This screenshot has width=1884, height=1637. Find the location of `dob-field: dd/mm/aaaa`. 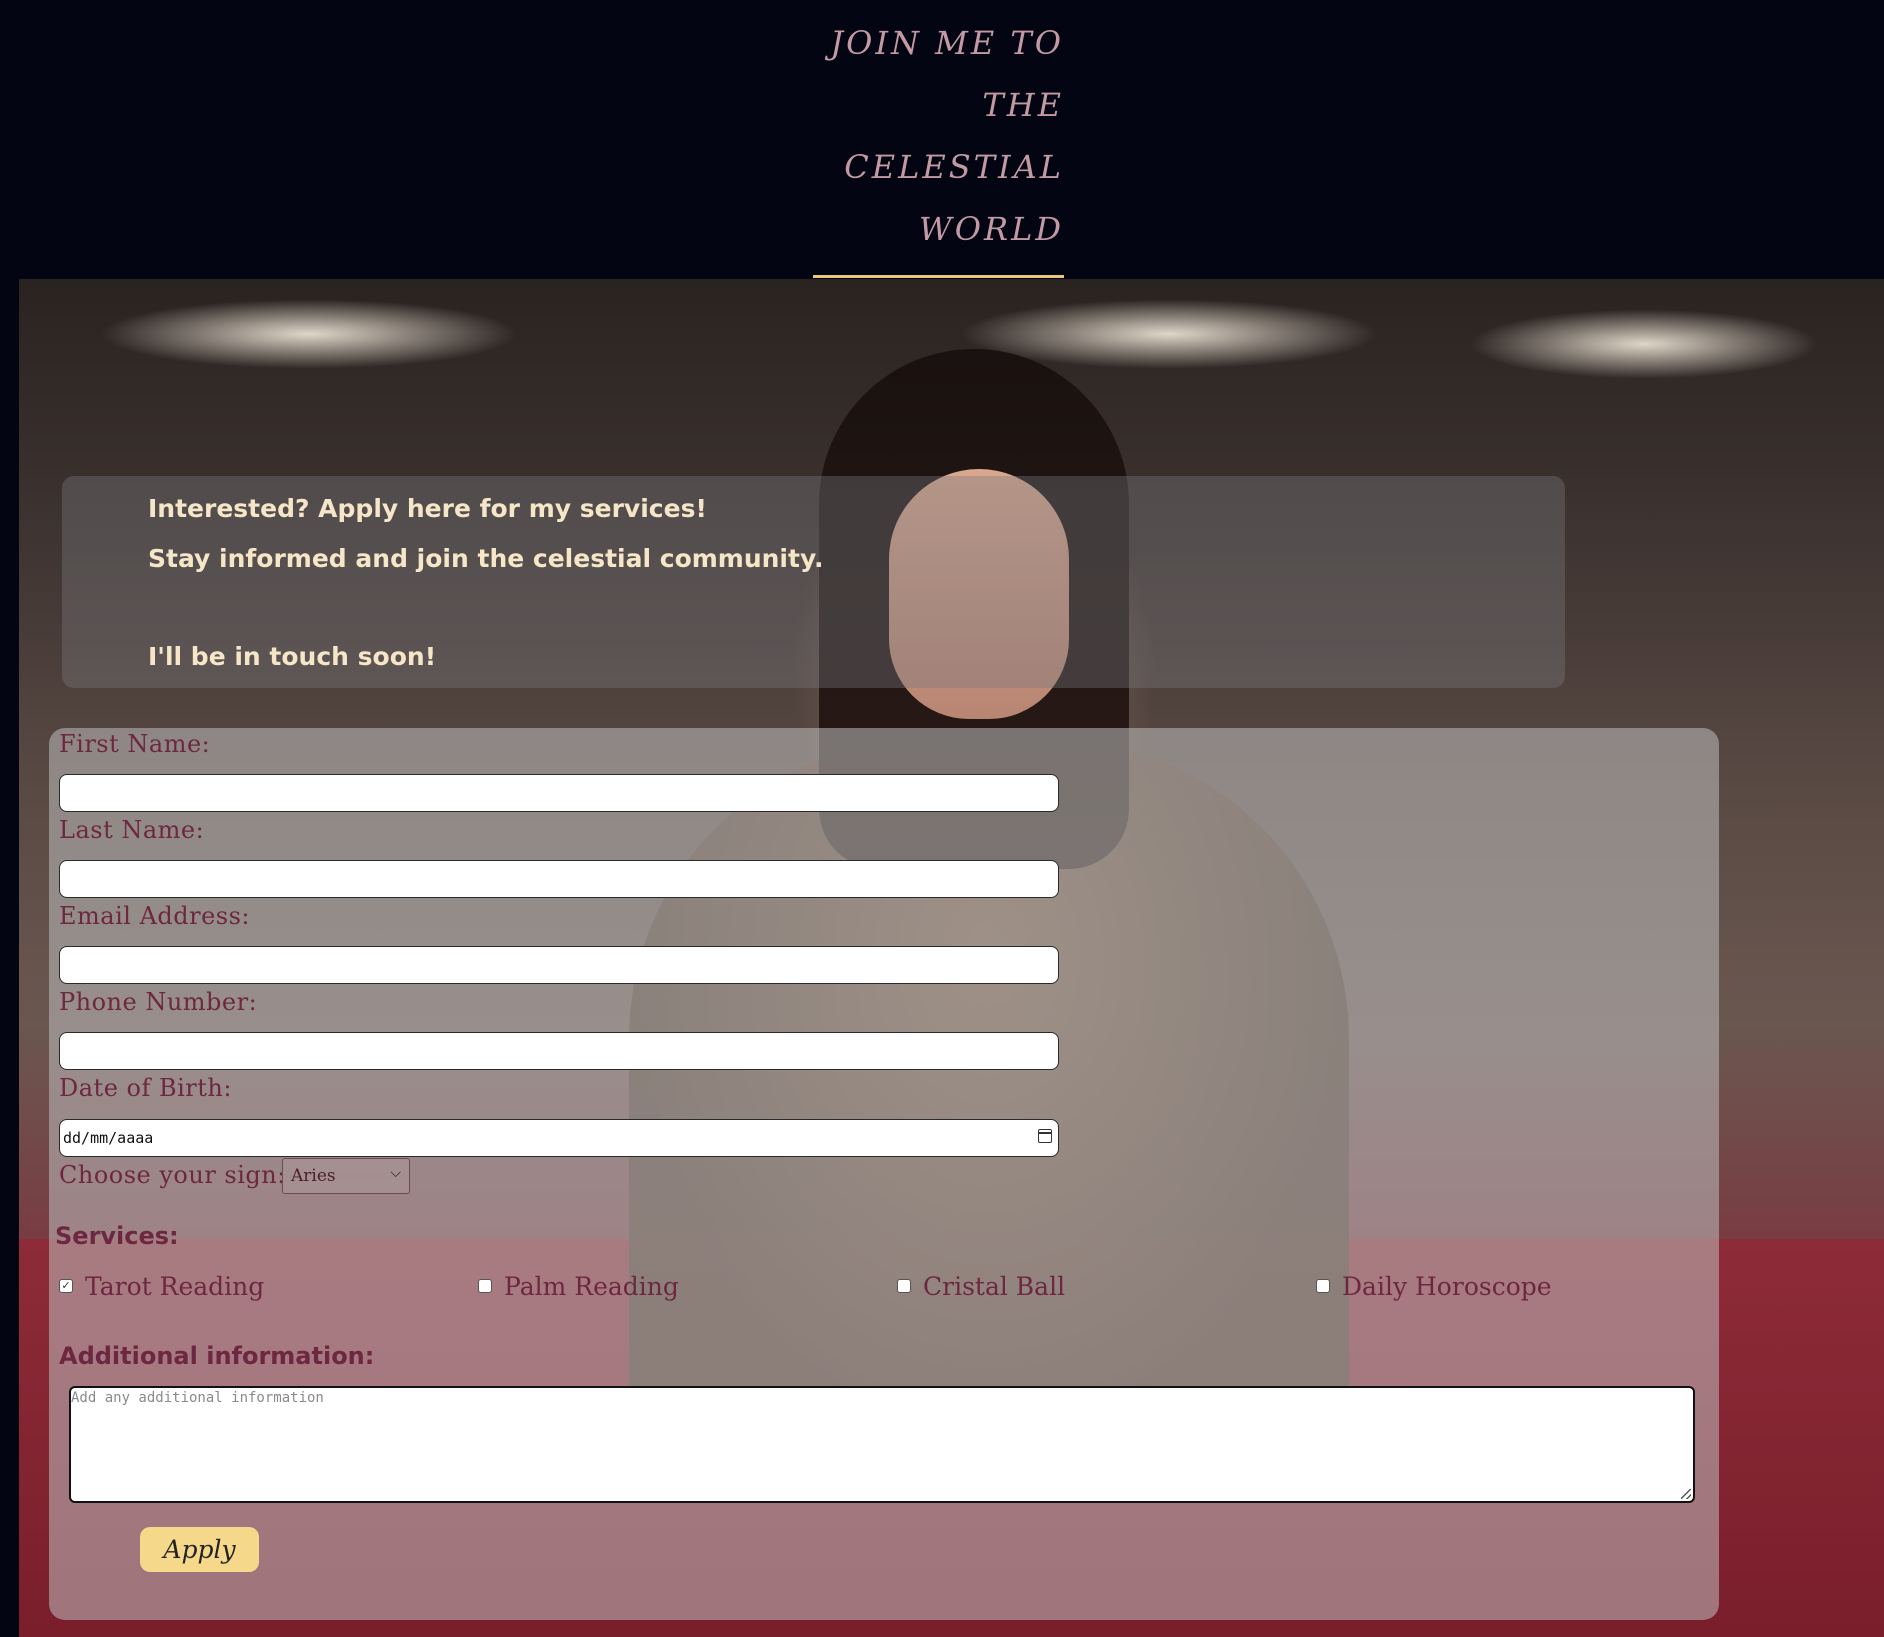

dob-field: dd/mm/aaaa is located at coordinates (559, 1138).